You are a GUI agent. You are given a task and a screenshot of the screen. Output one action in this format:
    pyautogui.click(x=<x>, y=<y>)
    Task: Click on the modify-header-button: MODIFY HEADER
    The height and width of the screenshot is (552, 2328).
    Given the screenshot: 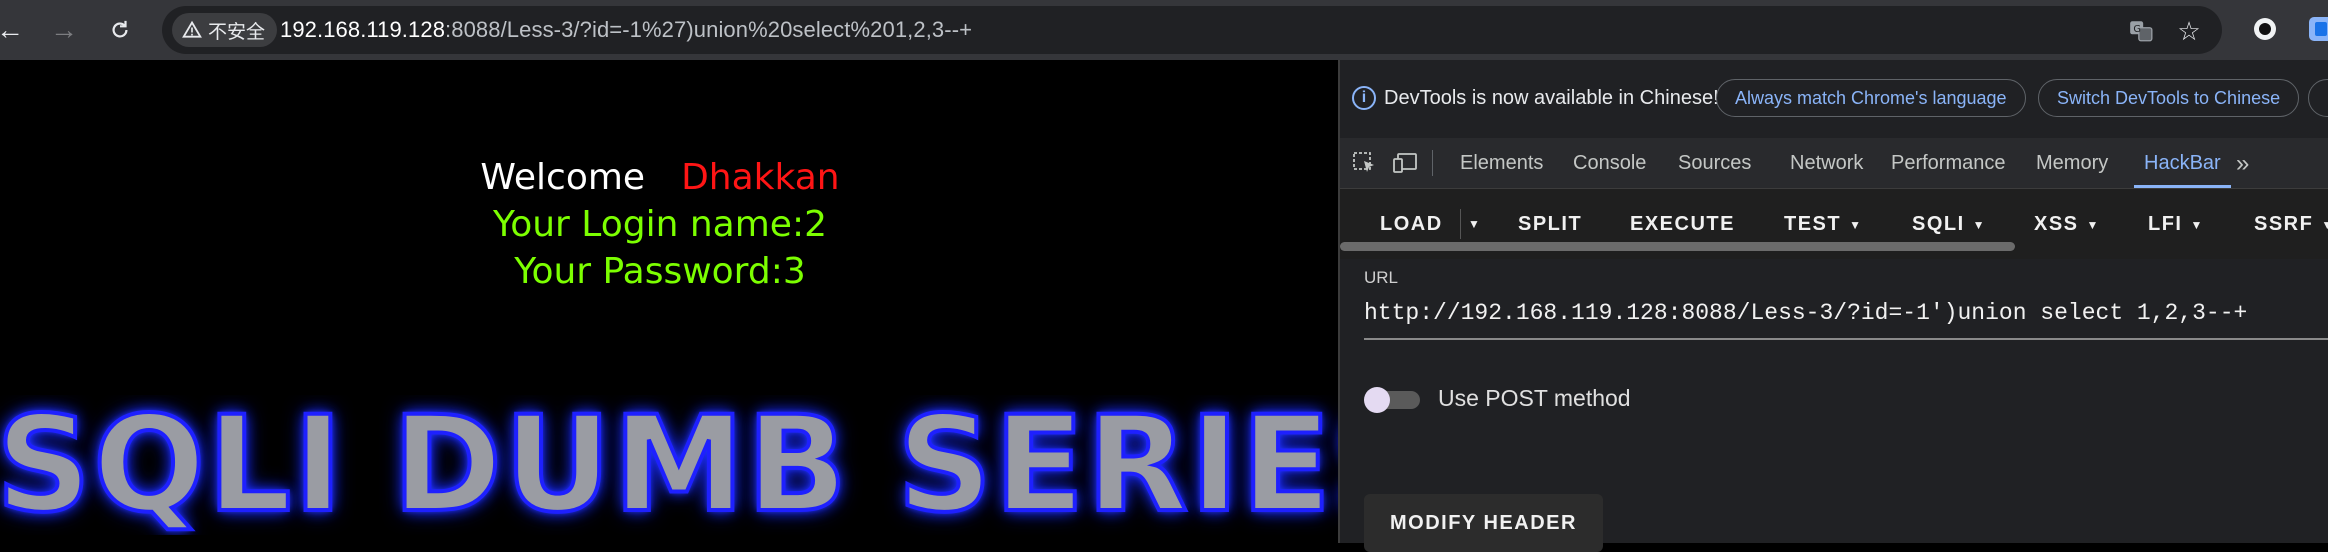 What is the action you would take?
    pyautogui.click(x=1483, y=523)
    